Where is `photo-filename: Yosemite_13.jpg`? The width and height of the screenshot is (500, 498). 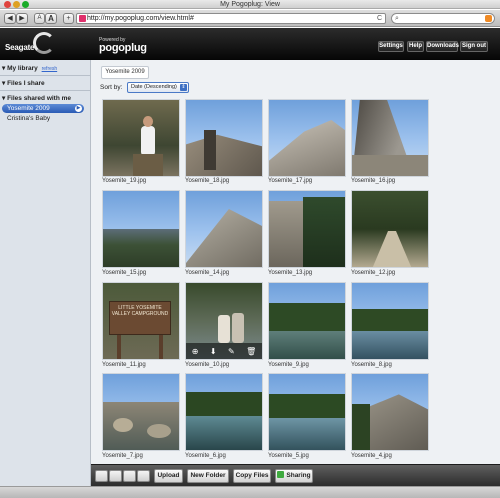 photo-filename: Yosemite_13.jpg is located at coordinates (290, 273).